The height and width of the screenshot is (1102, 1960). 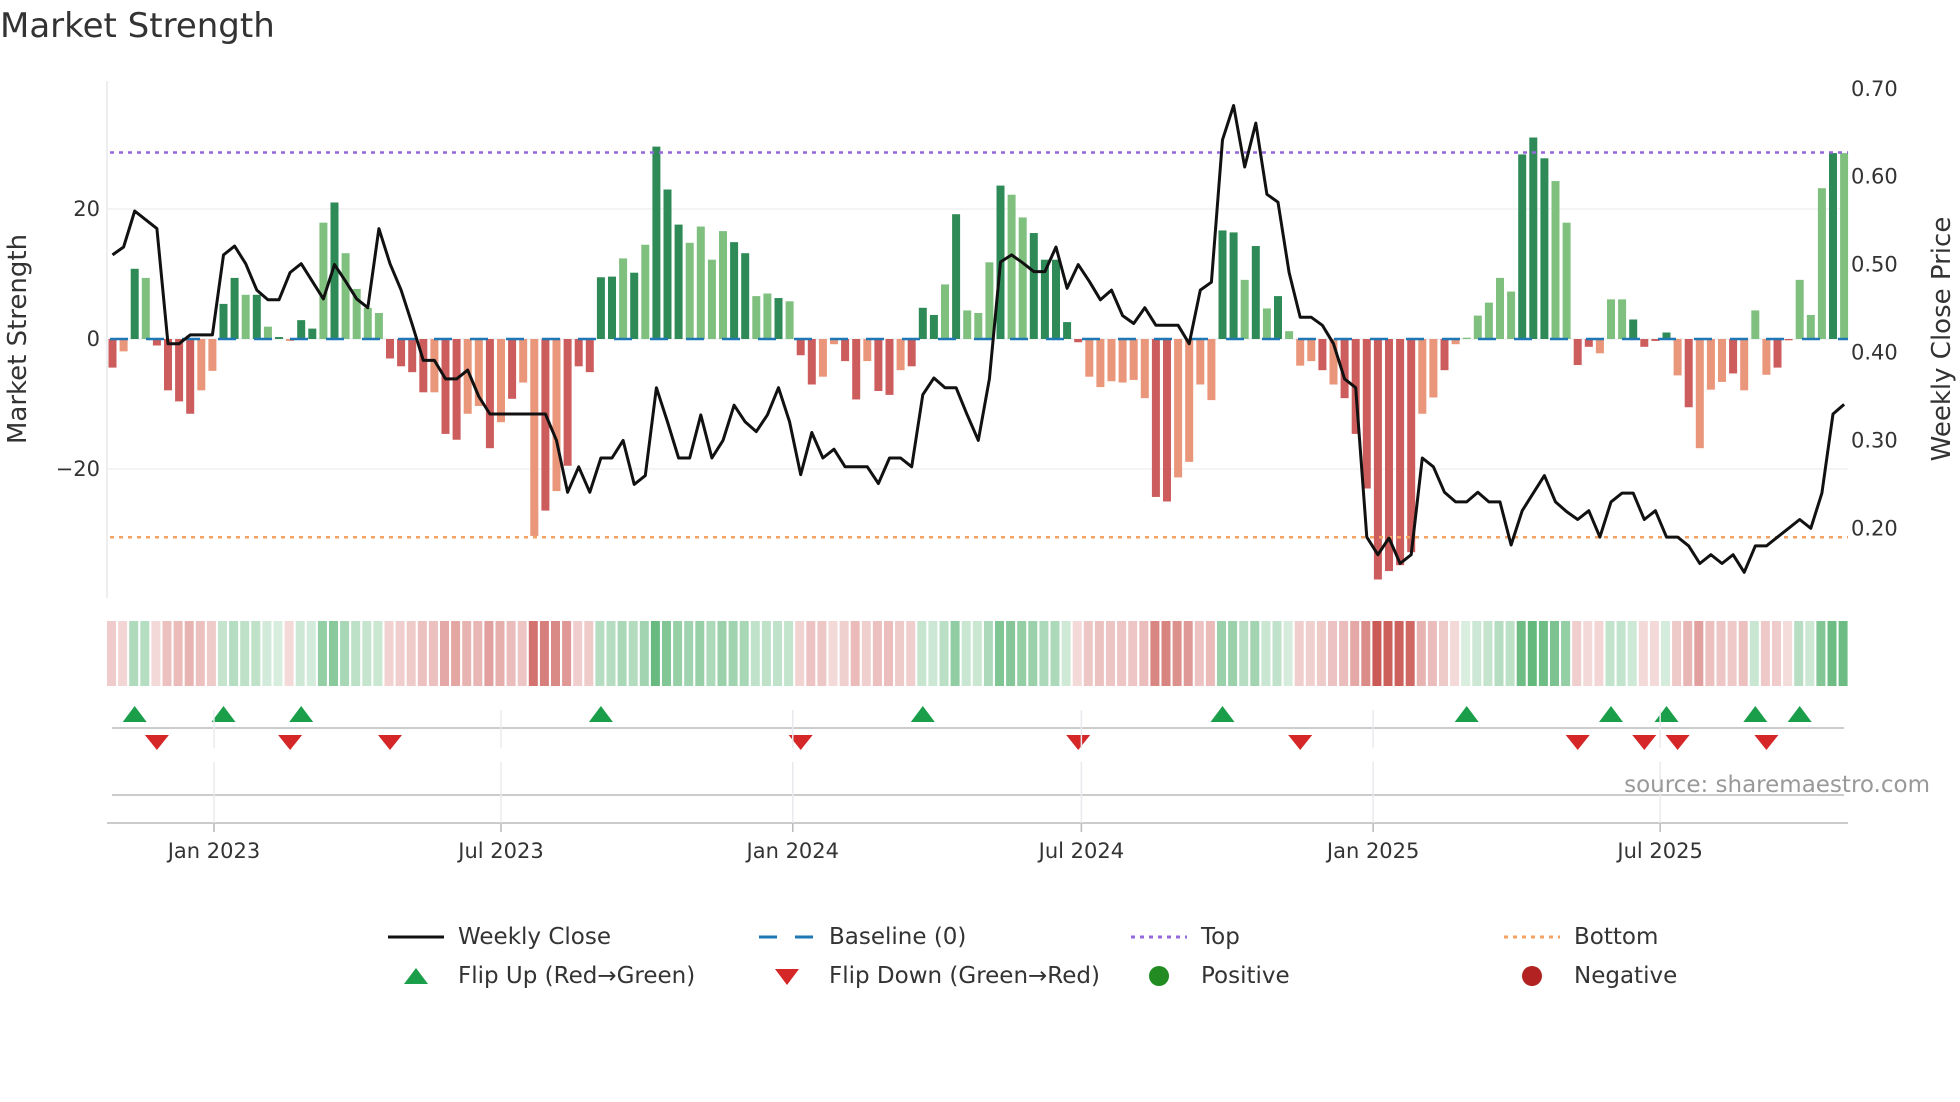 I want to click on legend-label: Baseline (0), so click(x=898, y=937).